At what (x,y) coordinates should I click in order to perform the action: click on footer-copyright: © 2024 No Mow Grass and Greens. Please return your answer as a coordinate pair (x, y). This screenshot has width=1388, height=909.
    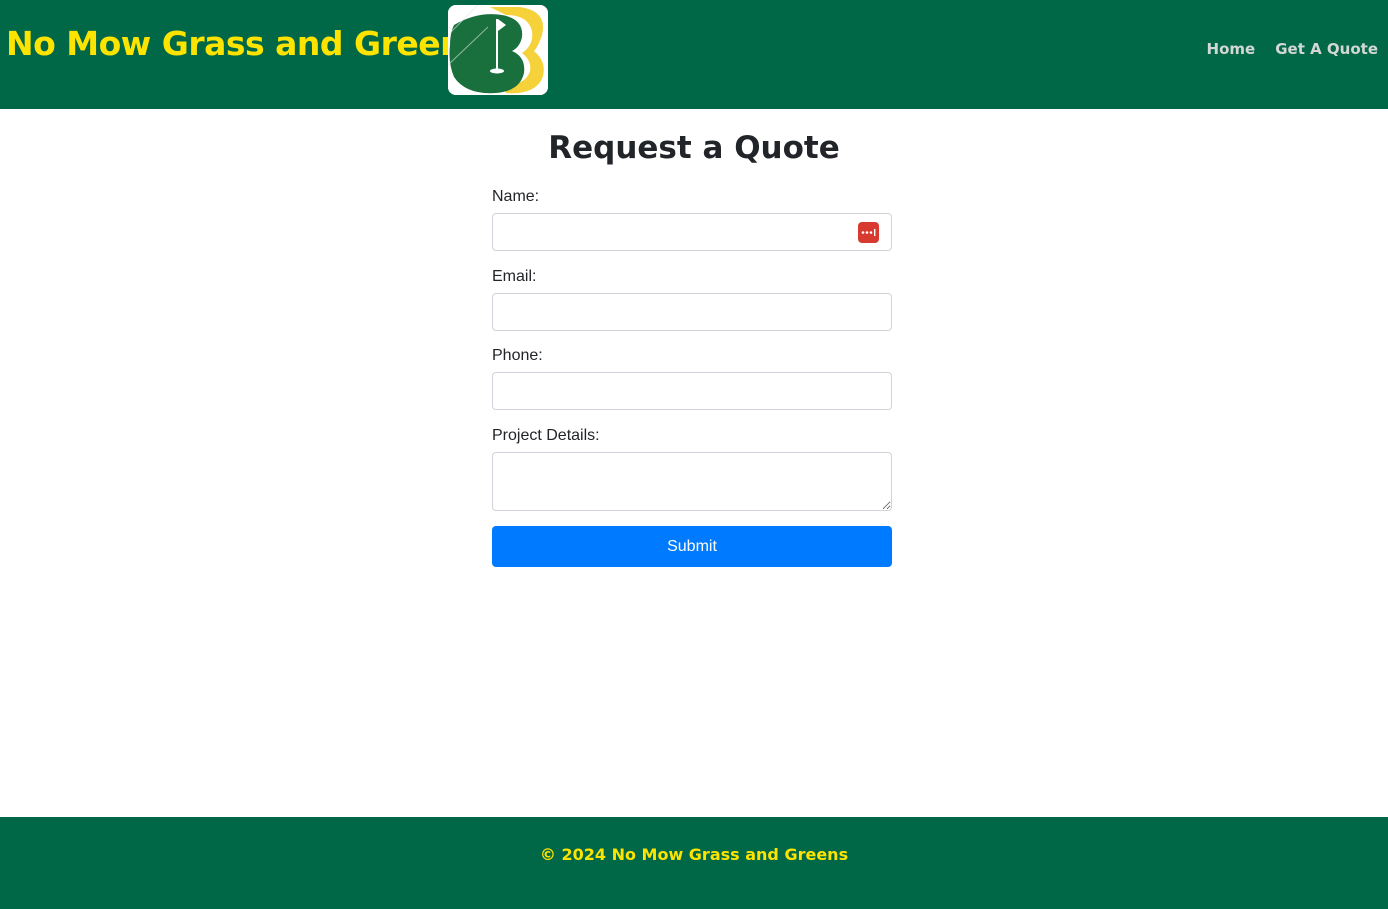
    Looking at the image, I should click on (694, 854).